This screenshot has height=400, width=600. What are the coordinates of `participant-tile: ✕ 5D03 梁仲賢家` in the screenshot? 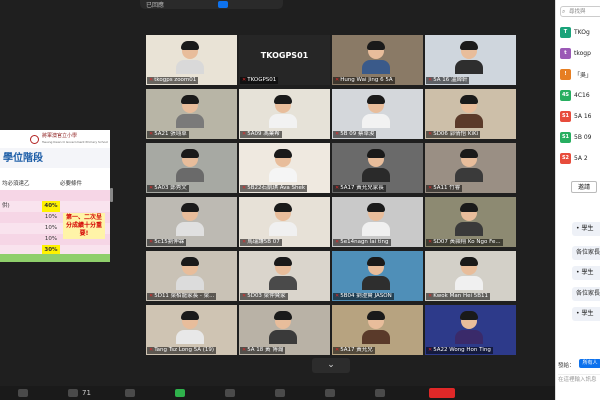 It's located at (284, 276).